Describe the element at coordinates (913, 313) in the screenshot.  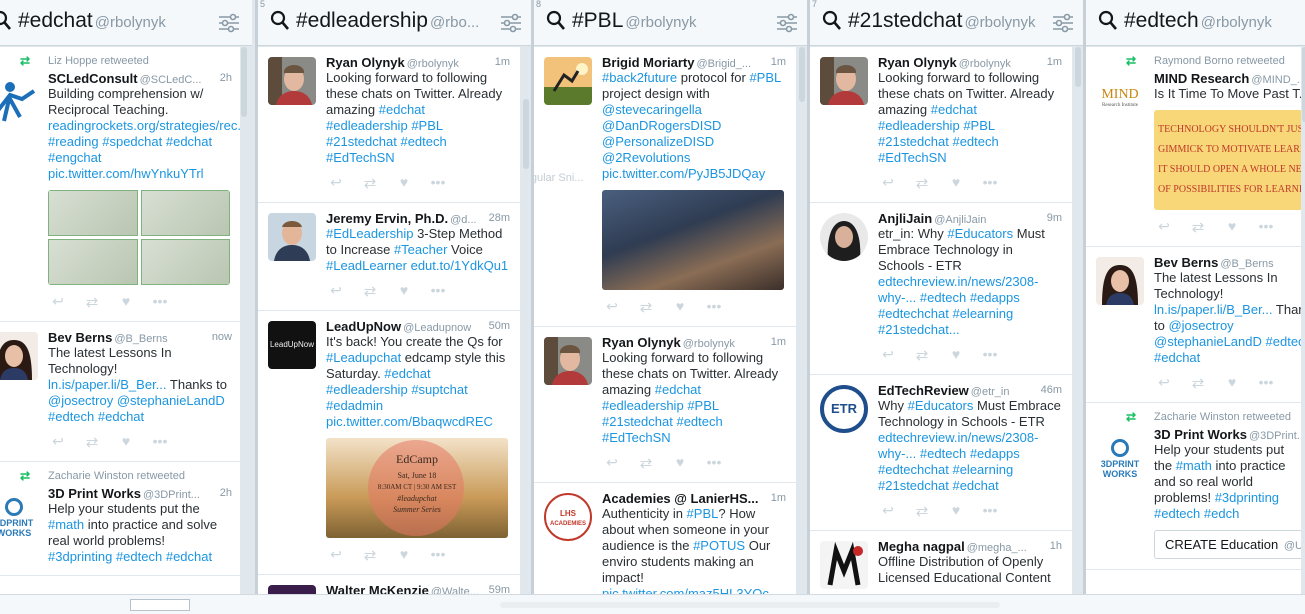
I see `hashtag-link: #edtechchat` at that location.